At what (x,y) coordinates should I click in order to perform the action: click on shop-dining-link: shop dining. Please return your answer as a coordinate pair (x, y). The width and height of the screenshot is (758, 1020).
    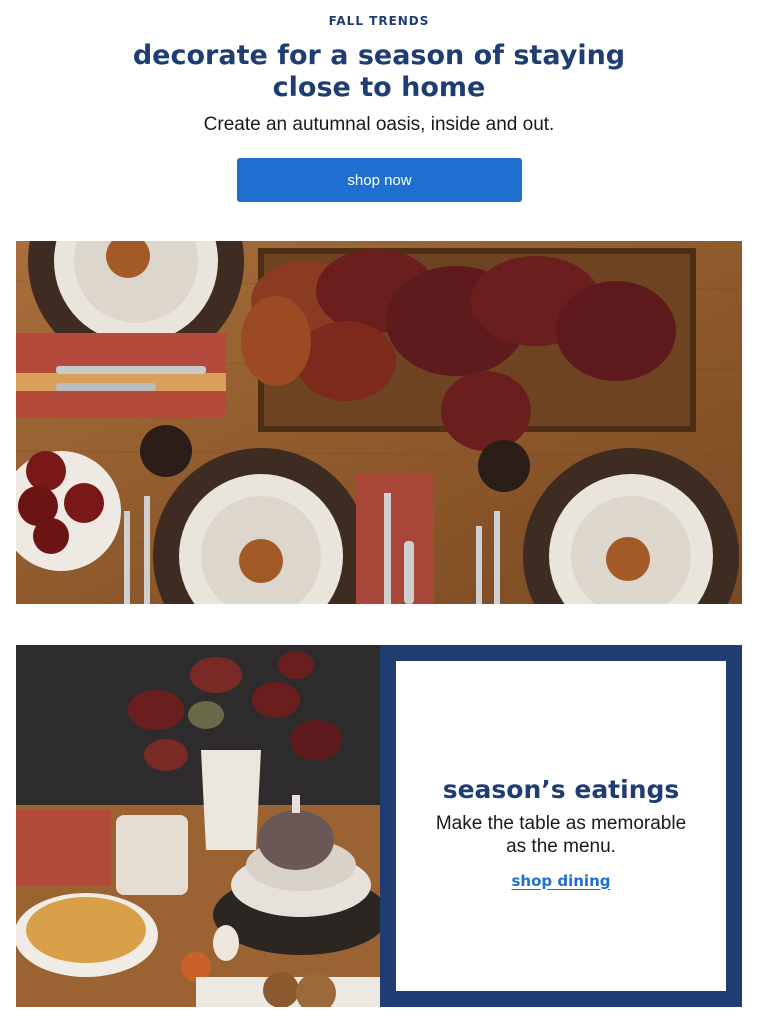
    Looking at the image, I should click on (561, 881).